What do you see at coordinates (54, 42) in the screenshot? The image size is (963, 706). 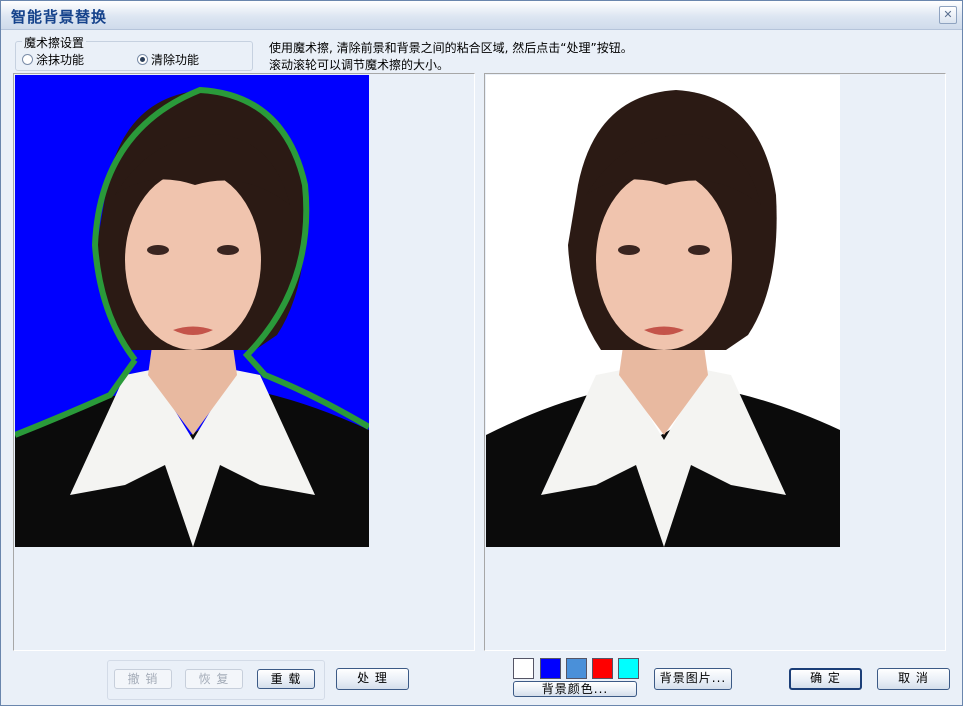 I see `group-label: 魔术擦设置` at bounding box center [54, 42].